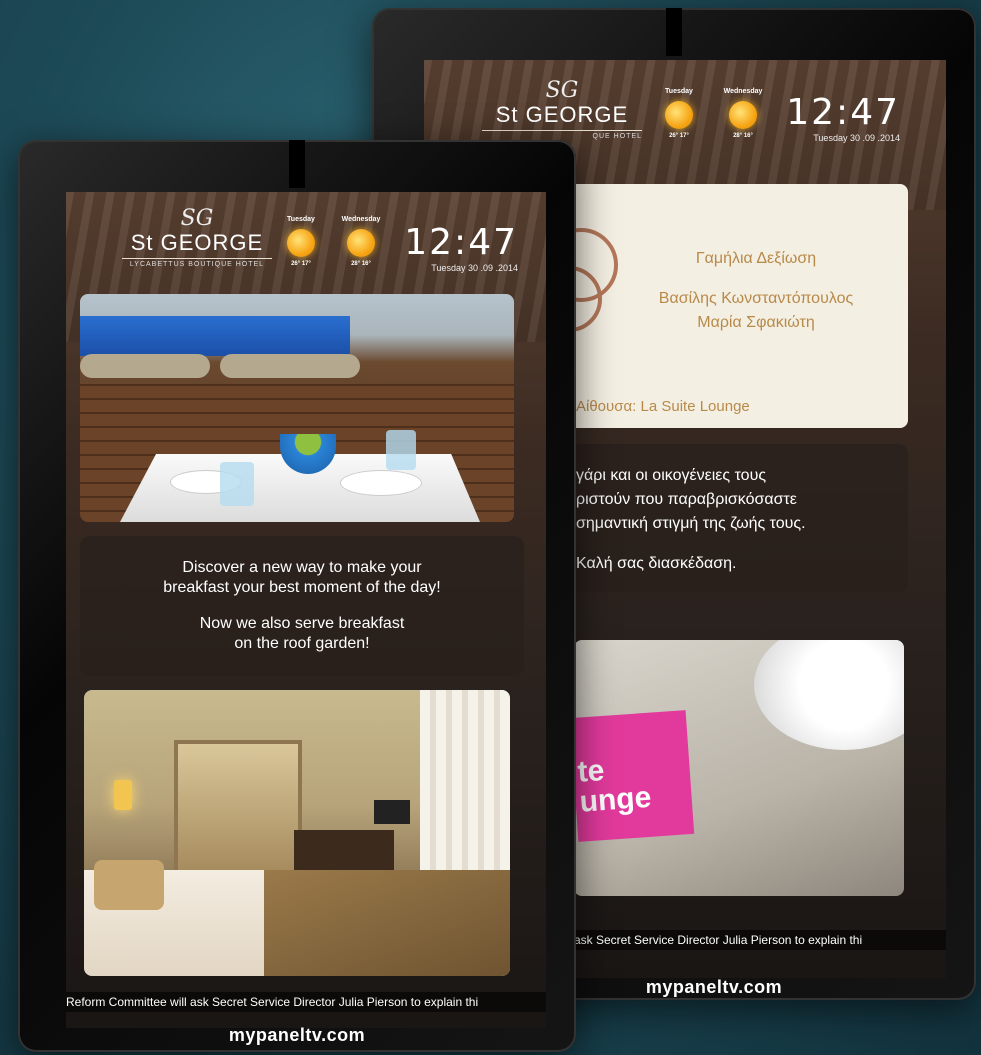 Image resolution: width=981 pixels, height=1055 pixels. What do you see at coordinates (392, 812) in the screenshot?
I see `tv` at bounding box center [392, 812].